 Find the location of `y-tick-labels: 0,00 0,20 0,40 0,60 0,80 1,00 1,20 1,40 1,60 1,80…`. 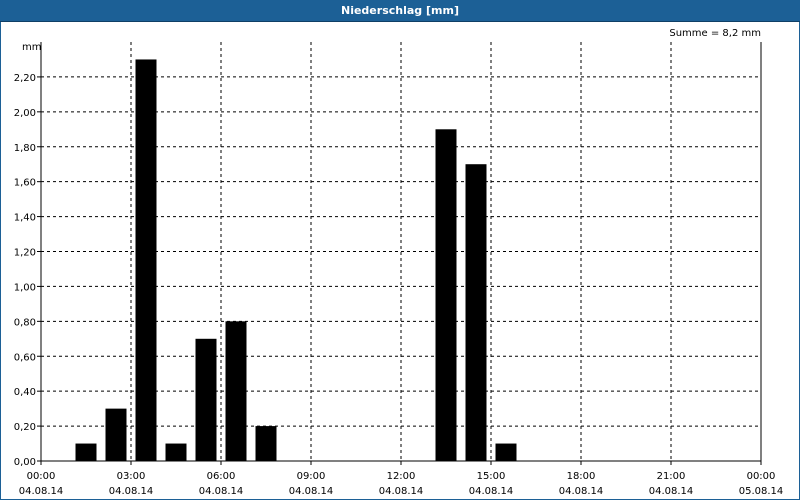

y-tick-labels: 0,00 0,20 0,40 0,60 0,80 1,00 1,20 1,40 1,60 1,80… is located at coordinates (25, 270).